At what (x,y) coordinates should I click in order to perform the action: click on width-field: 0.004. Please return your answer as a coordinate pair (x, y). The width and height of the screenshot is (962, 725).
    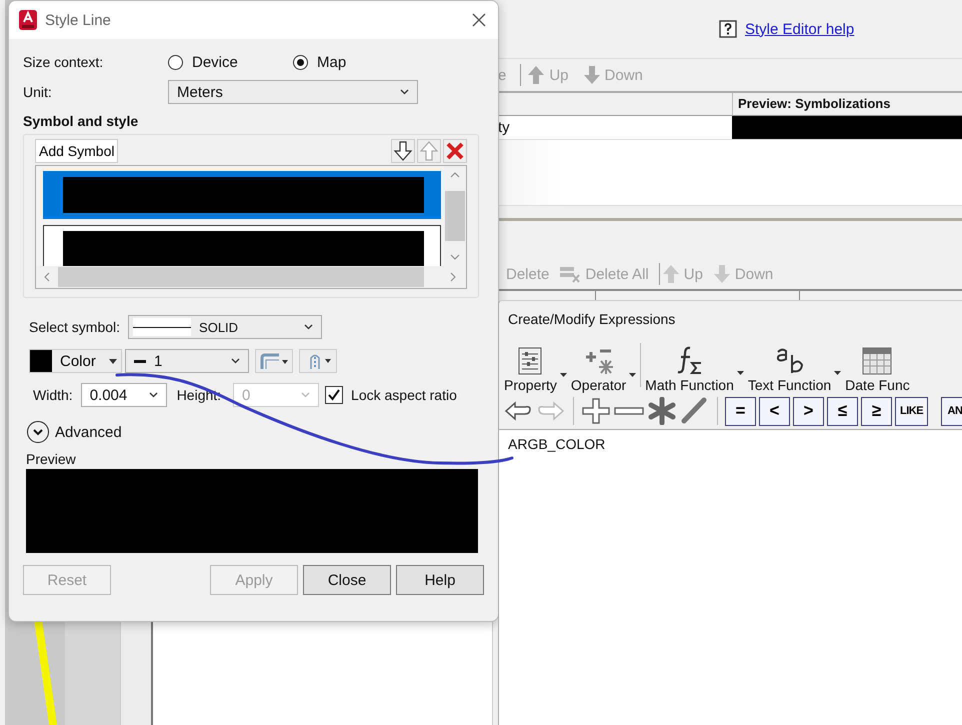
    Looking at the image, I should click on (123, 395).